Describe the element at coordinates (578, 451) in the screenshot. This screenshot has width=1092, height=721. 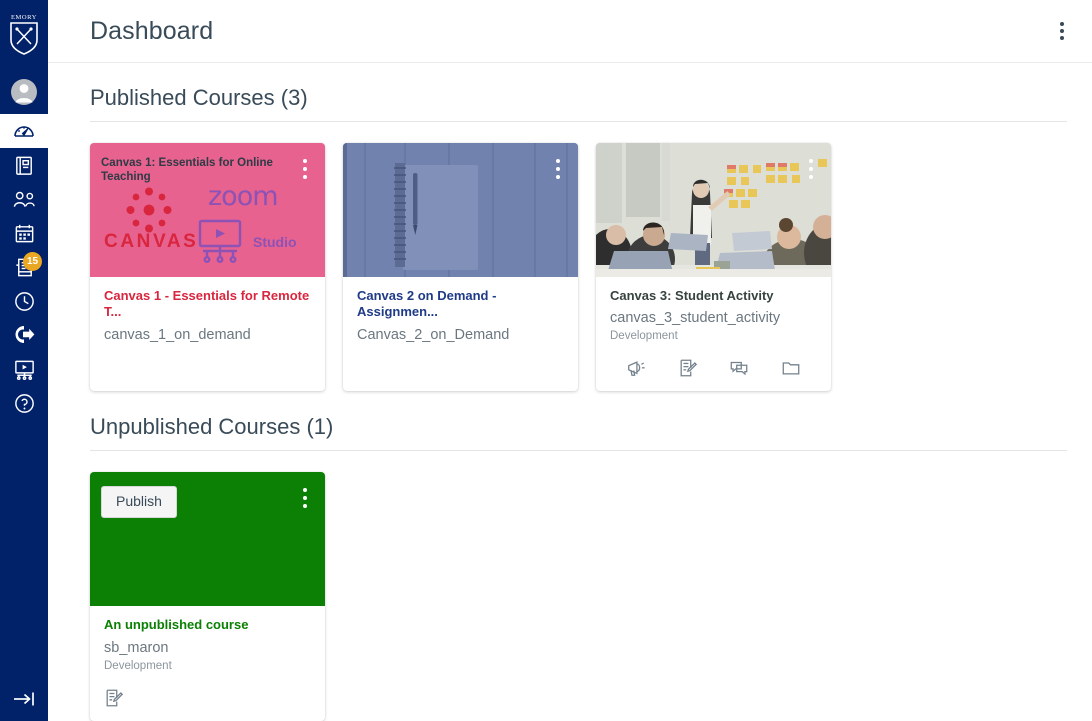
I see `unpublished-section-divider` at that location.